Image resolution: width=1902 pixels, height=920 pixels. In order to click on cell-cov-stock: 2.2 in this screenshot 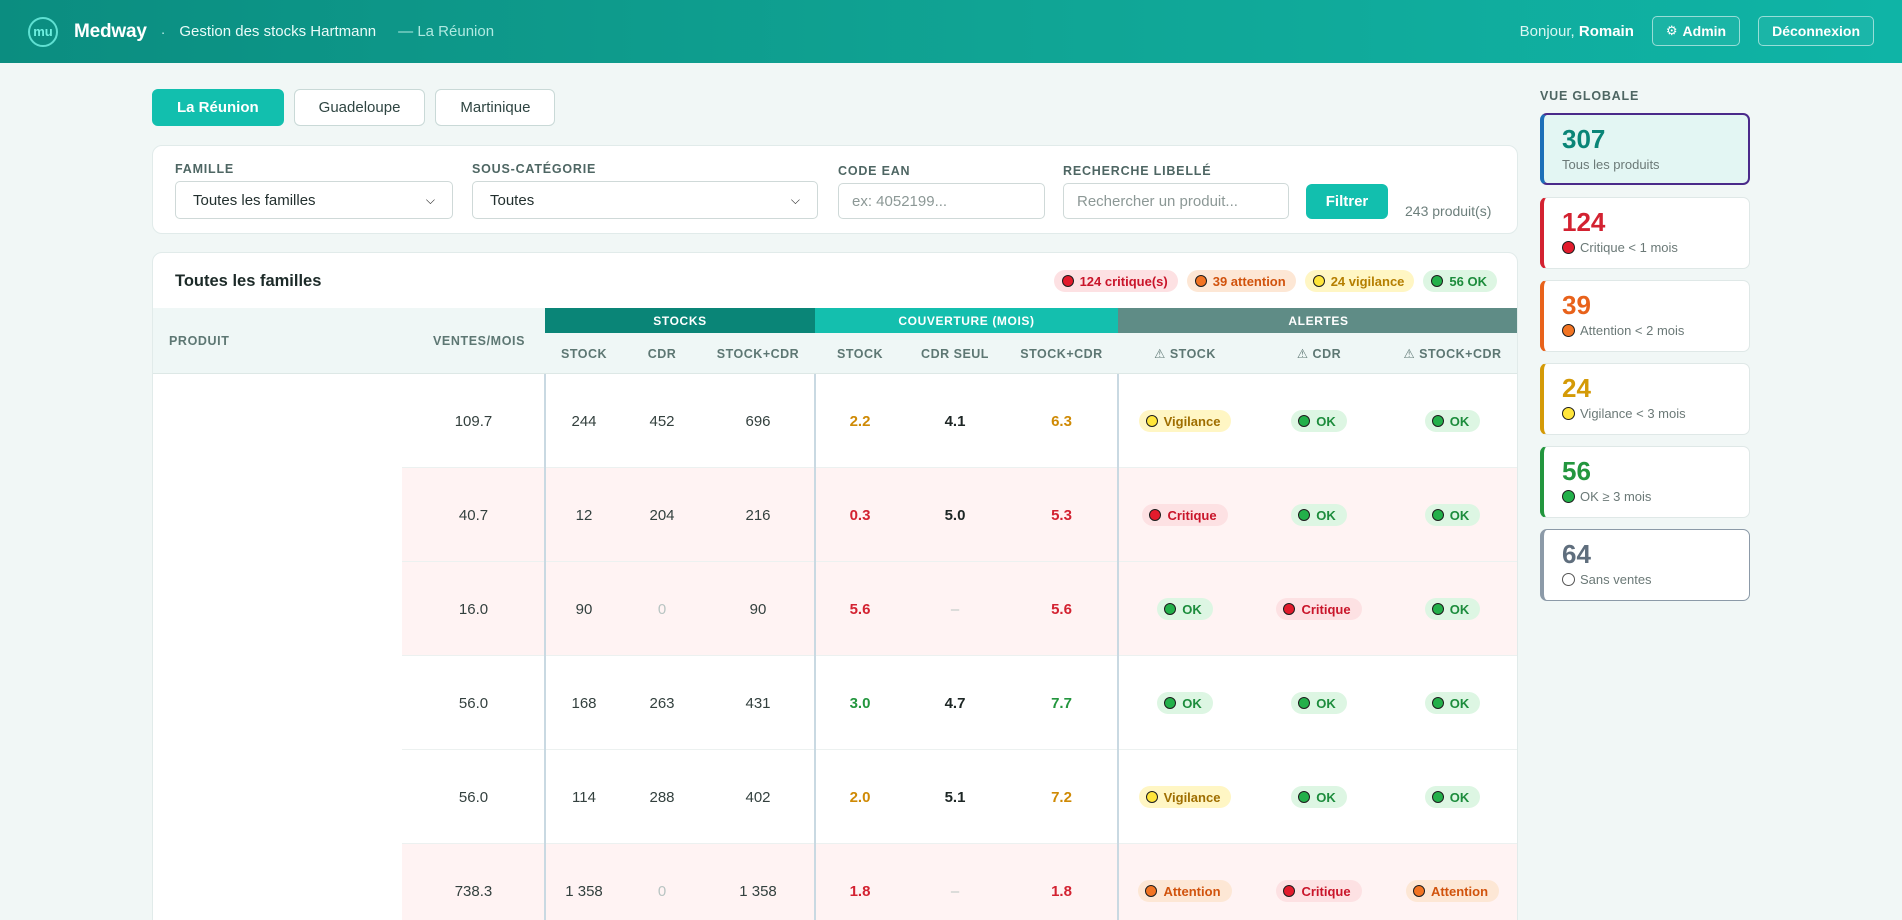, I will do `click(860, 421)`.